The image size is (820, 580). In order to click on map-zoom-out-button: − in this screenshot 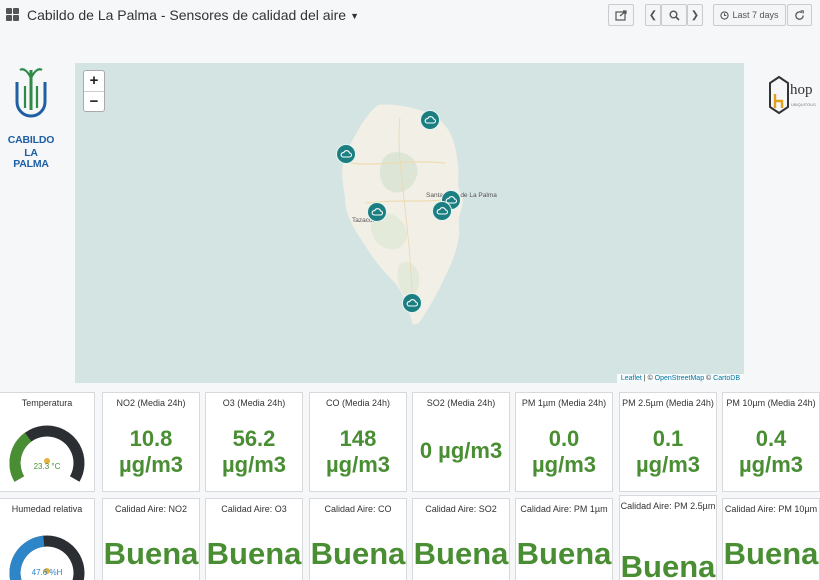, I will do `click(94, 101)`.